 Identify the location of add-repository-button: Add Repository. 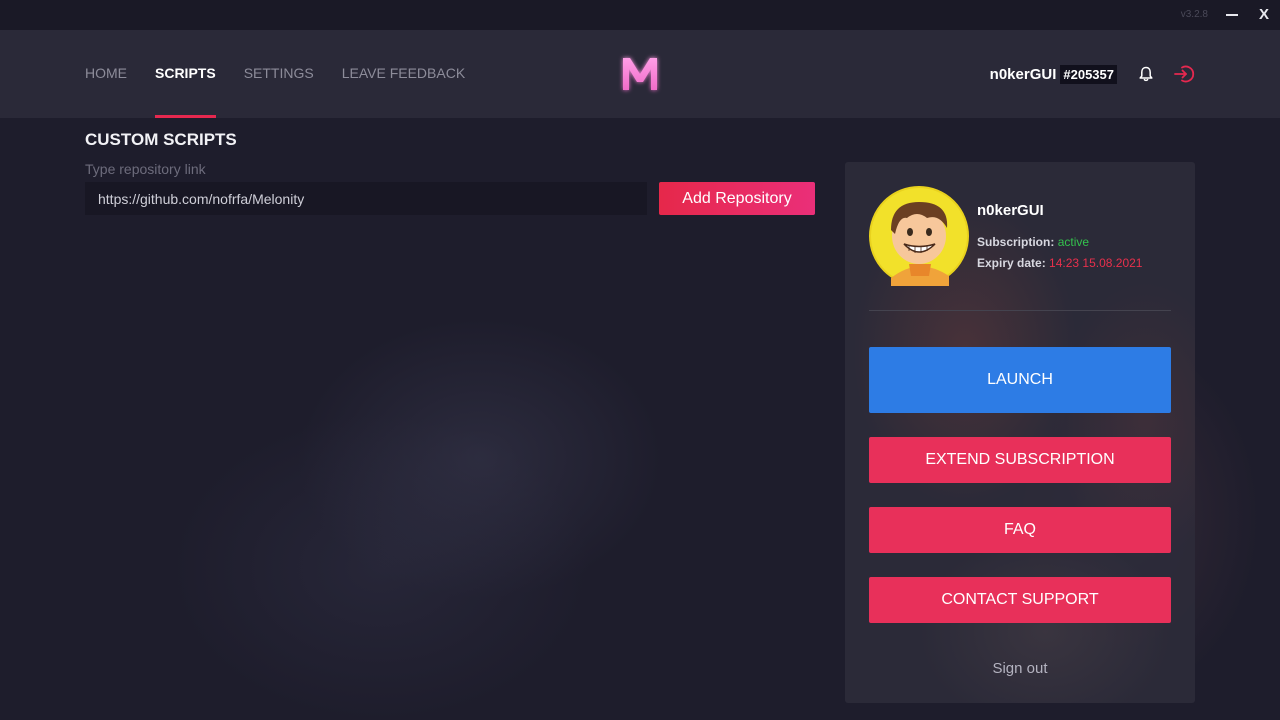
(737, 198).